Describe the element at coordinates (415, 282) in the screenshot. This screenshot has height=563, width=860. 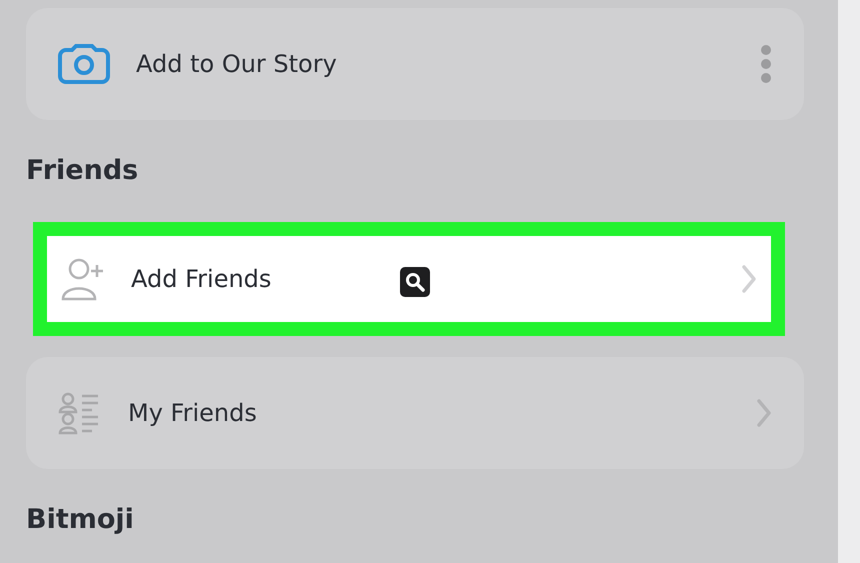
I see `magnifier-icon` at that location.